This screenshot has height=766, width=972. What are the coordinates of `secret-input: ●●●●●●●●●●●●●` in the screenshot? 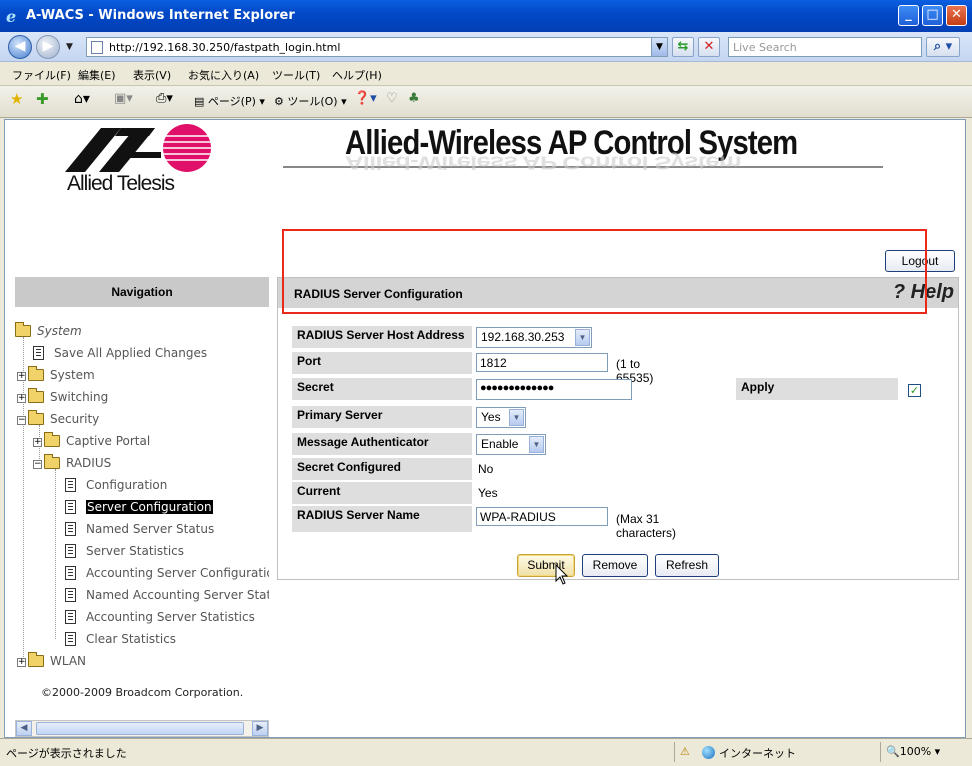 It's located at (554, 389).